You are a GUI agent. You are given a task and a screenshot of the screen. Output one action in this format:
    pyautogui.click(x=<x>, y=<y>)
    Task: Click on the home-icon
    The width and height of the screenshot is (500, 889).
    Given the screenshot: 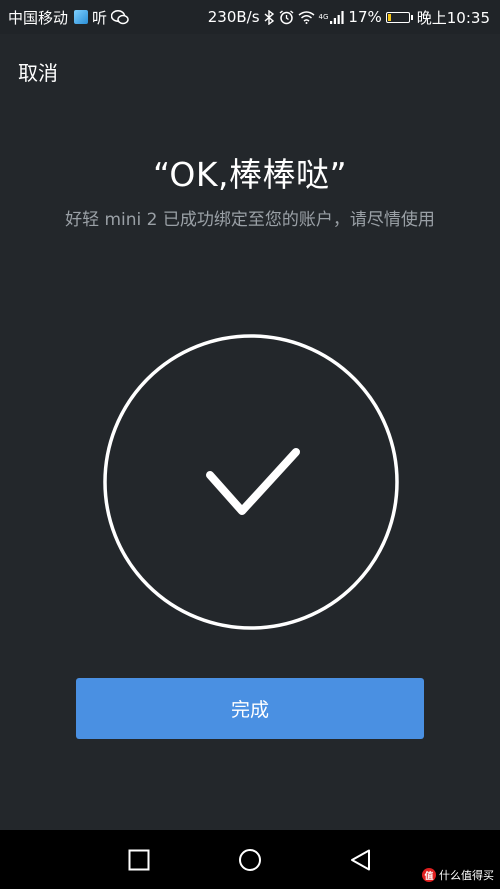 What is the action you would take?
    pyautogui.click(x=250, y=860)
    